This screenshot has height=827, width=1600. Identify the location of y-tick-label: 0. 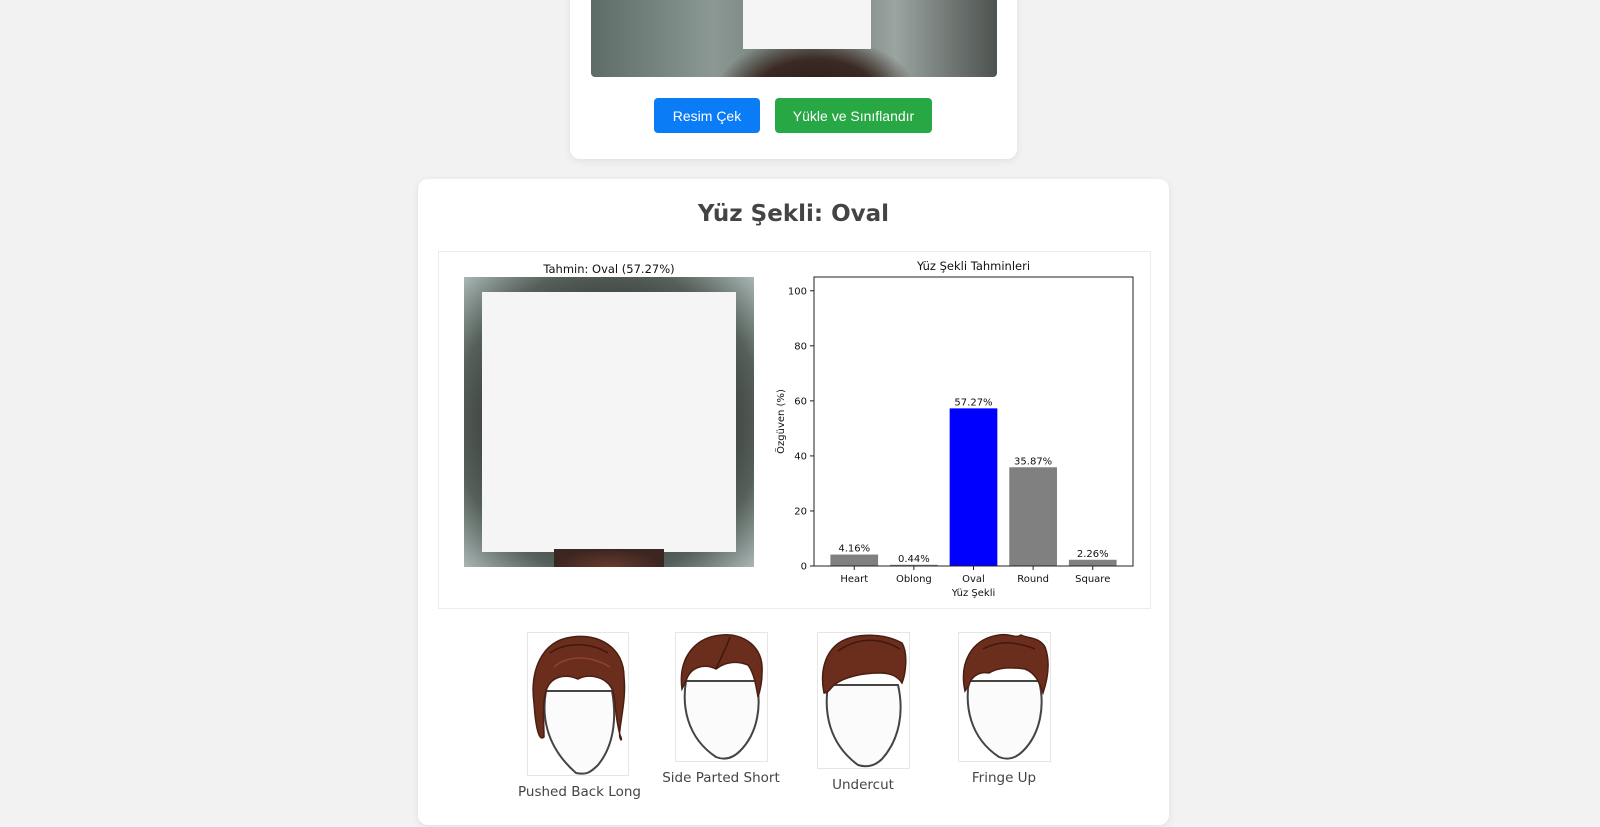
(804, 567).